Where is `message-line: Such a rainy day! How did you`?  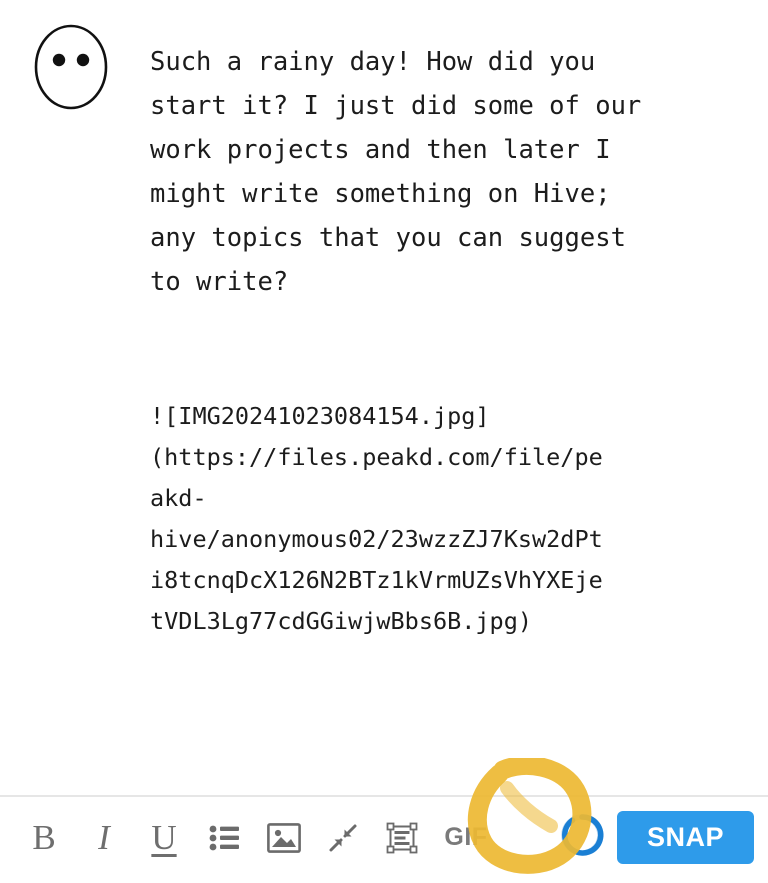
message-line: Such a rainy day! How did you is located at coordinates (373, 62).